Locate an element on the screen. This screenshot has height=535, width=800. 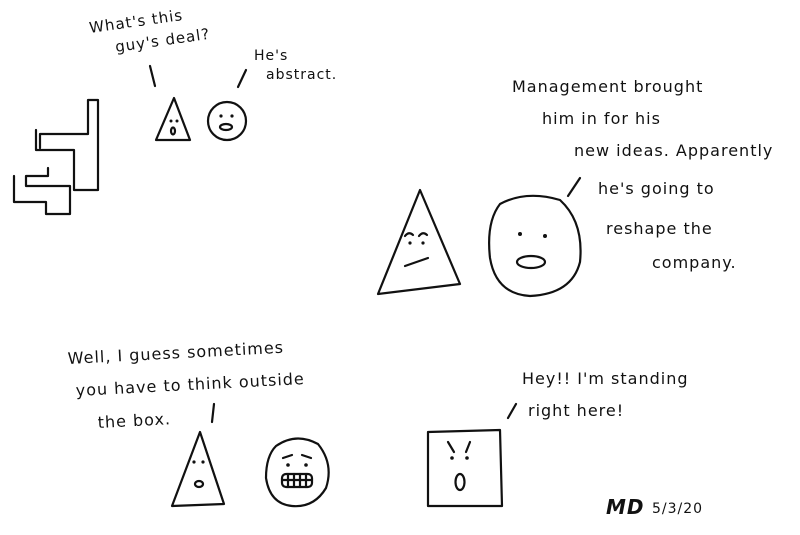
circle-speech-line-1: He's is located at coordinates (271, 56).